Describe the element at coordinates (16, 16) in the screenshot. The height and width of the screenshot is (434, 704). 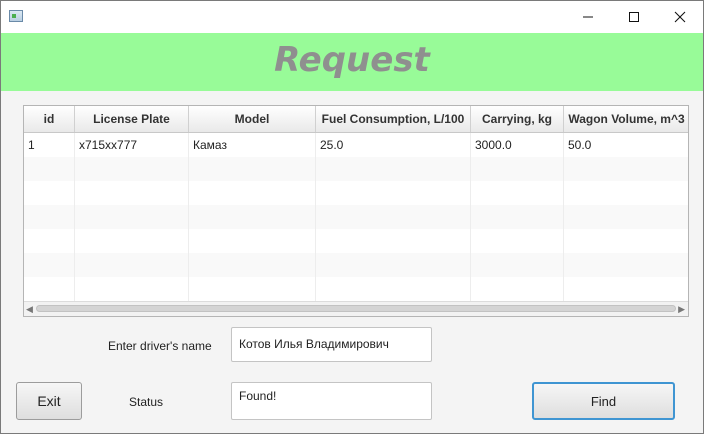
I see `app-icon` at that location.